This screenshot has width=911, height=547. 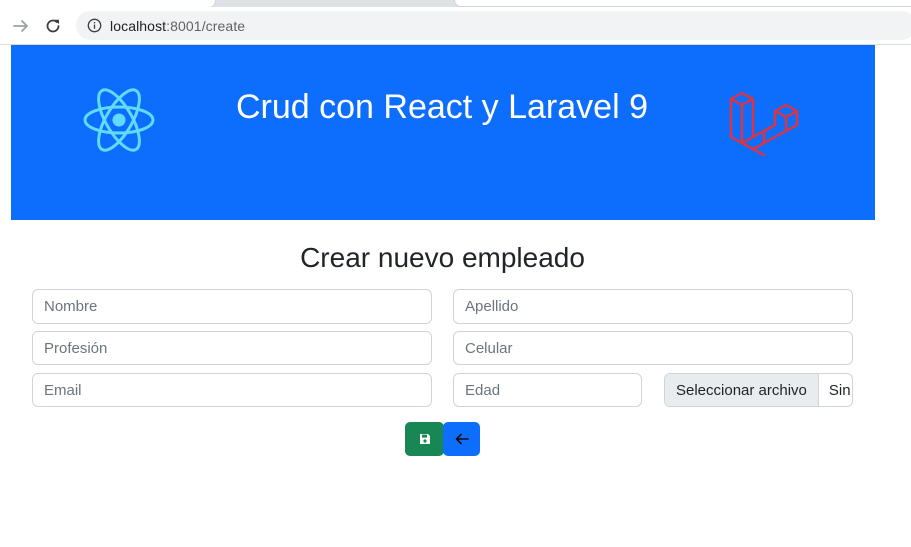 I want to click on page-title: Crud con React y Laravel 9, so click(x=442, y=107).